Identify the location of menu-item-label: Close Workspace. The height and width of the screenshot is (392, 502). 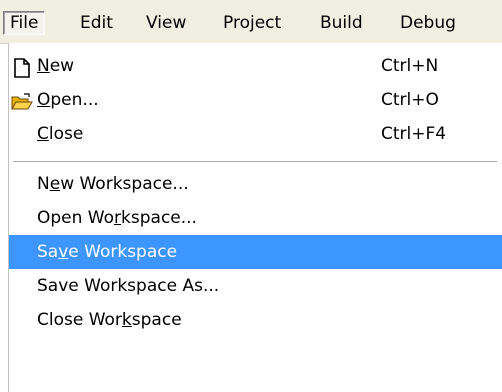
(109, 320).